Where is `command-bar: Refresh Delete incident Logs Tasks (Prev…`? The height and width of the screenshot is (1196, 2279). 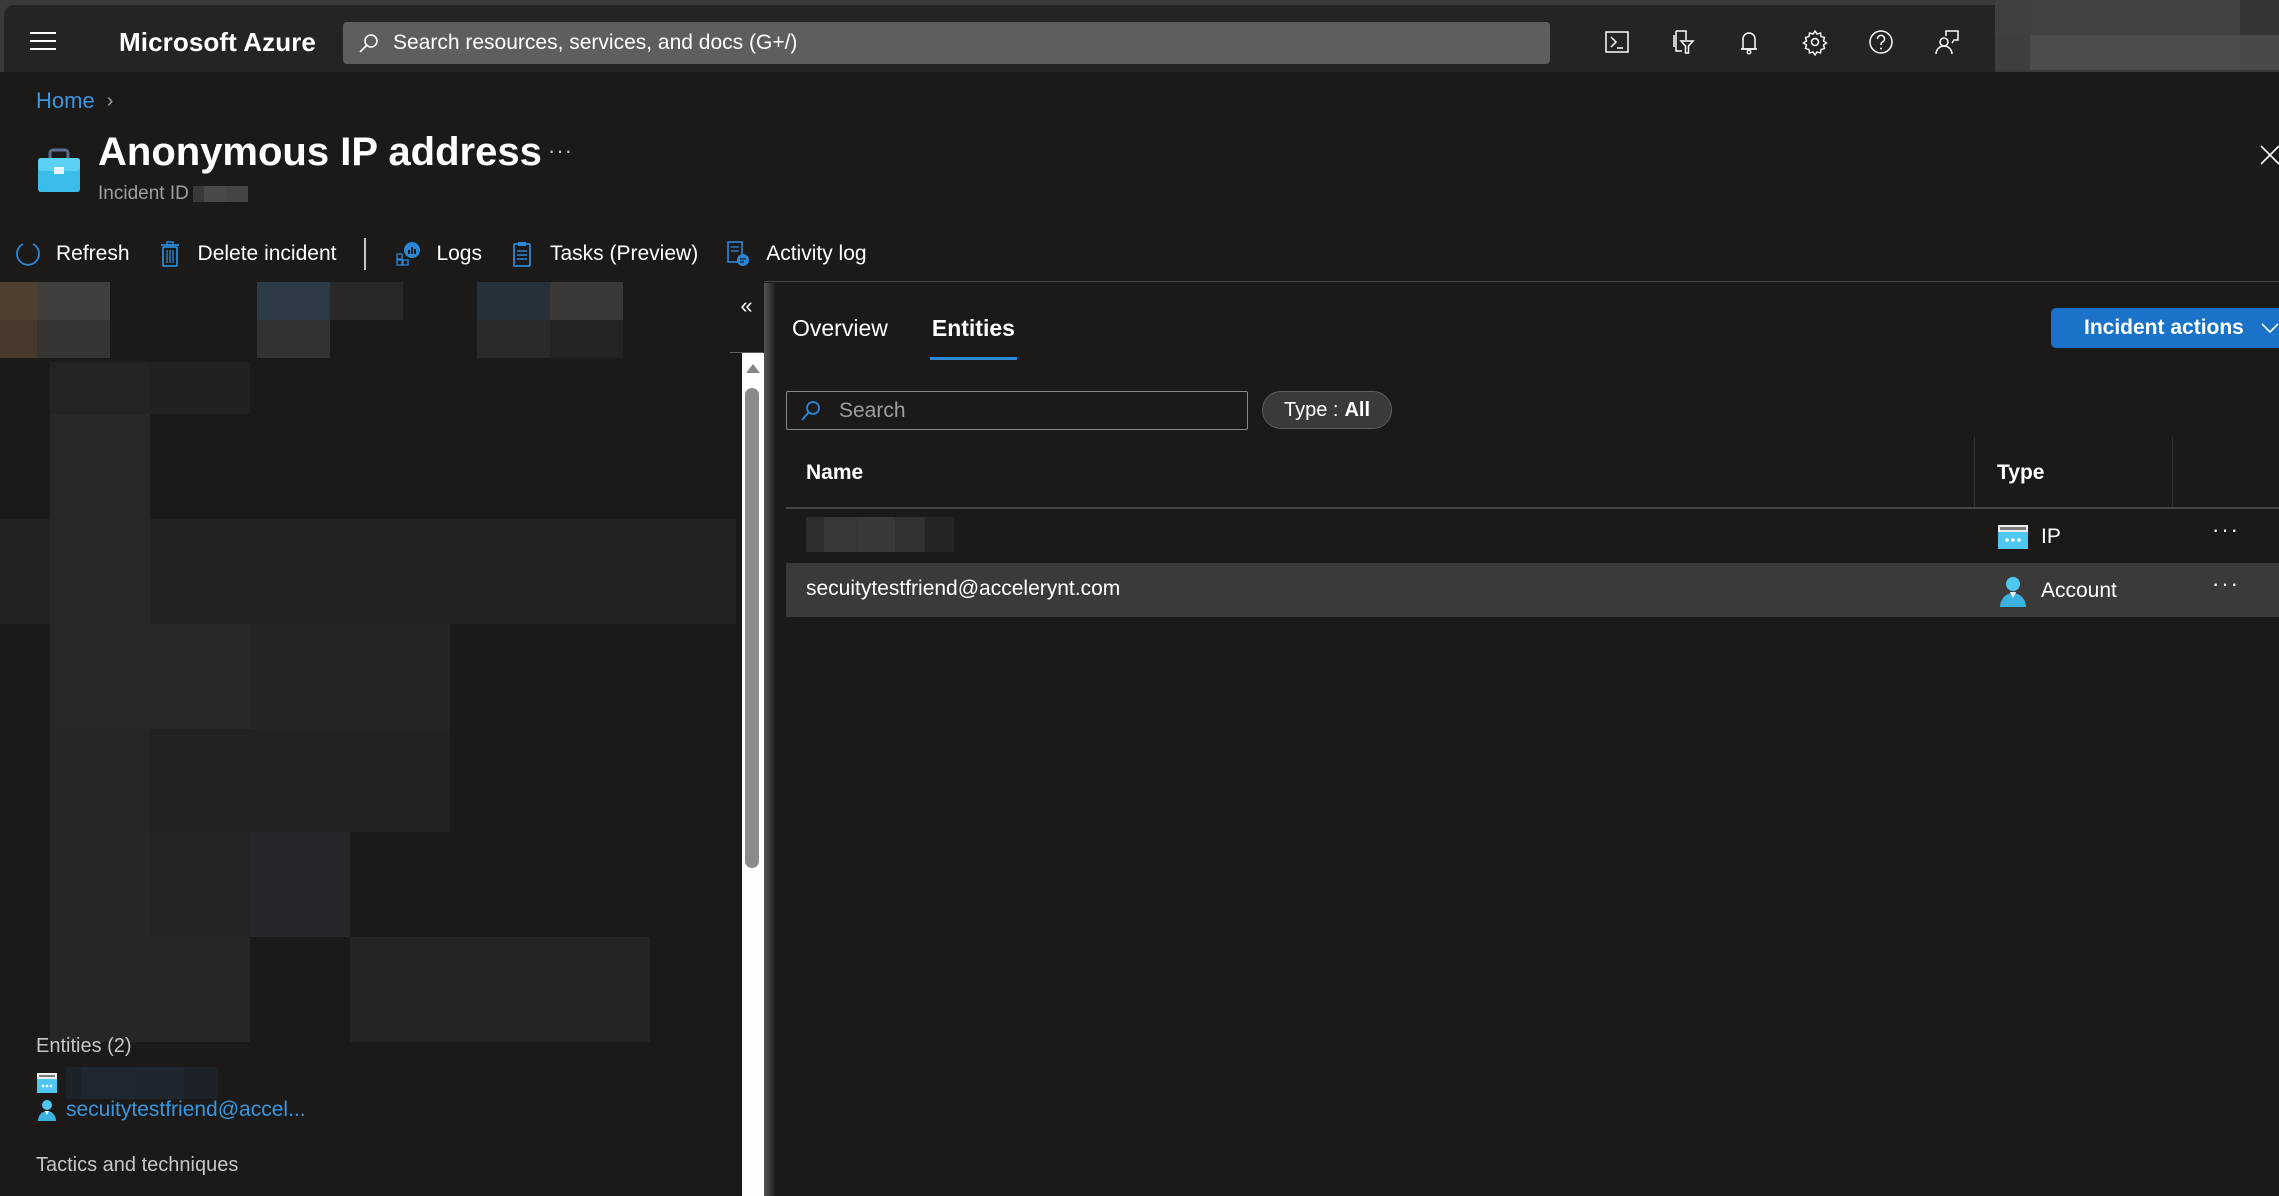 command-bar: Refresh Delete incident Logs Tasks (Prev… is located at coordinates (453, 254).